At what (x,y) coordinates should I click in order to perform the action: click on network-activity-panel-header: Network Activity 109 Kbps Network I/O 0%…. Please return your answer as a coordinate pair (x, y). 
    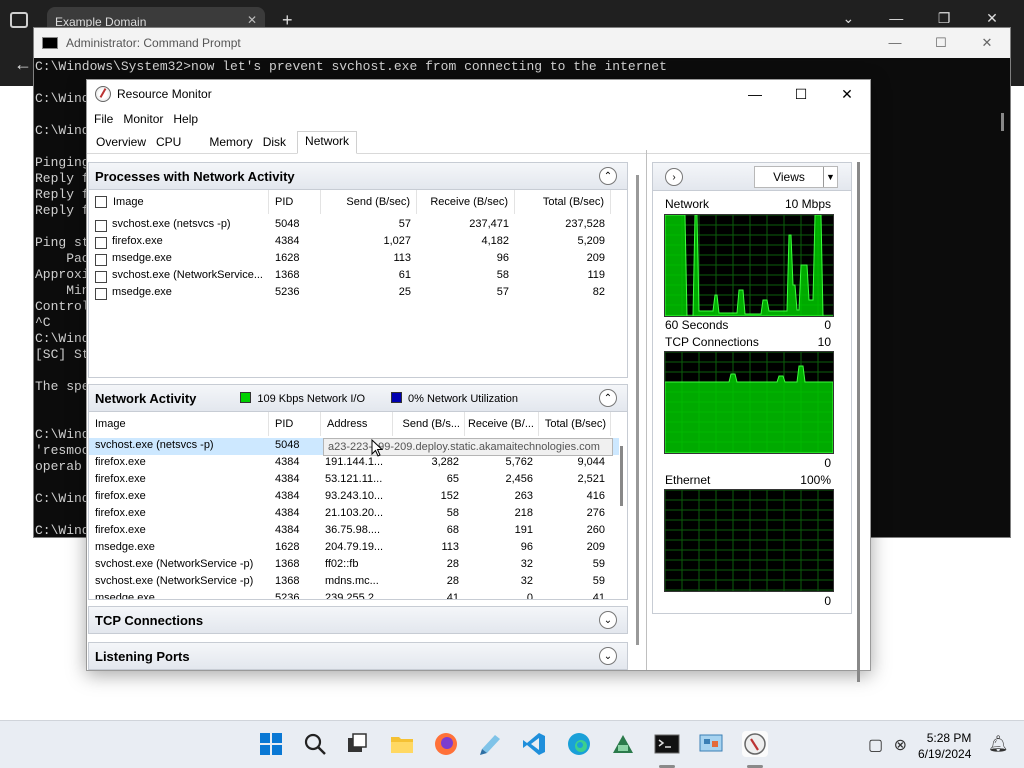
    Looking at the image, I should click on (358, 398).